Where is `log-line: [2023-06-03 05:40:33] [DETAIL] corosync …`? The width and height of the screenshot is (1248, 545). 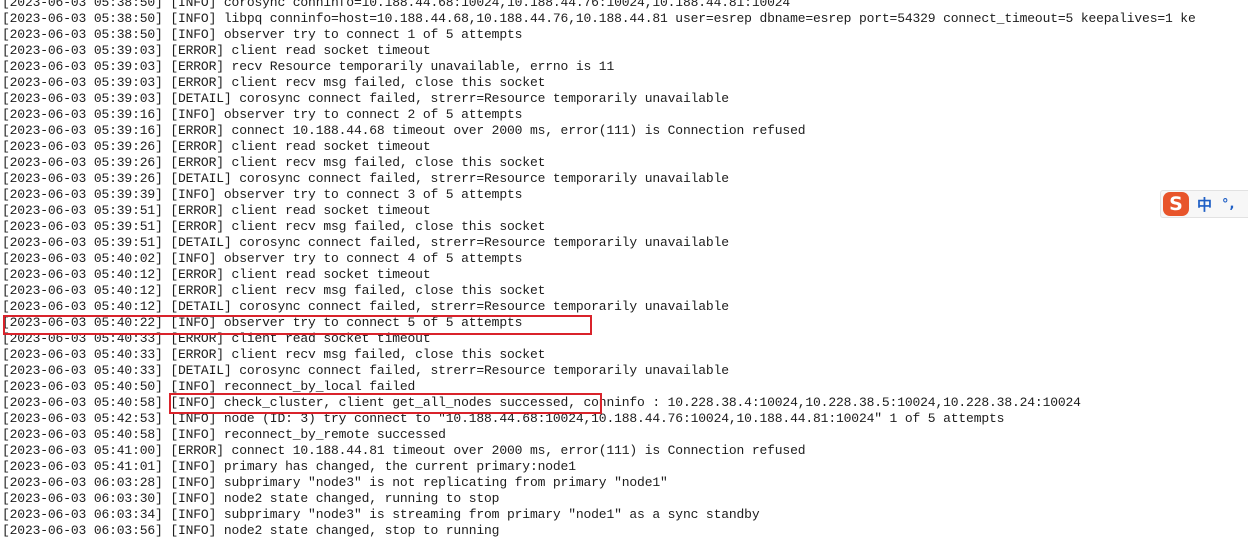
log-line: [2023-06-03 05:40:33] [DETAIL] corosync … is located at coordinates (365, 370).